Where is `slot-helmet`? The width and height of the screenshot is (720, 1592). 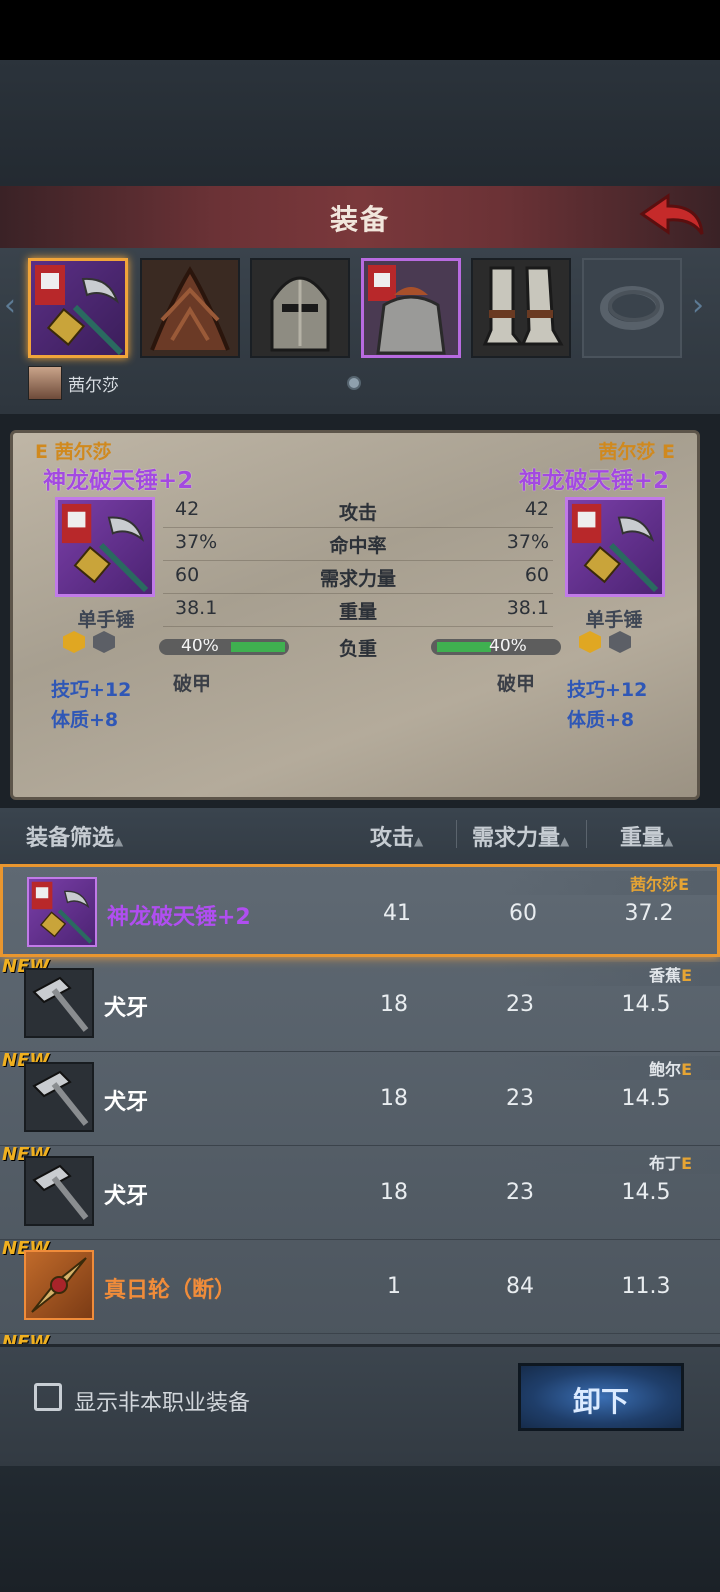
slot-helmet is located at coordinates (300, 308).